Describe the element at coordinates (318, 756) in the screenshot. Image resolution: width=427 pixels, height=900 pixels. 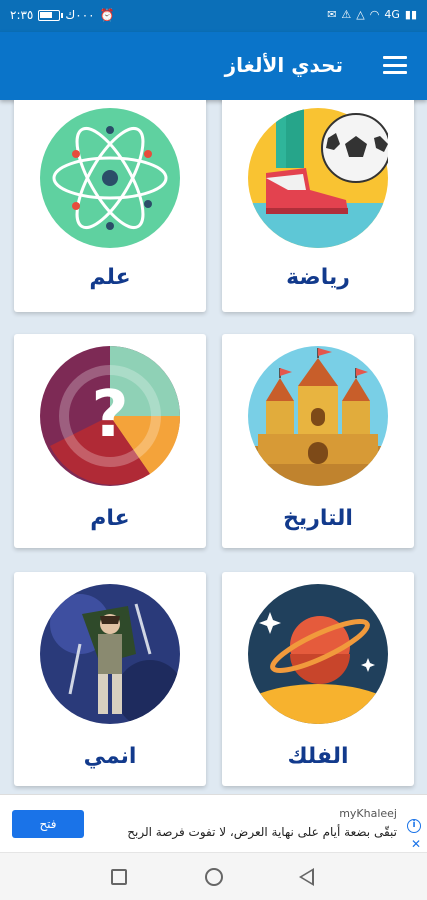
I see `category-label-astronomy: الفلك` at that location.